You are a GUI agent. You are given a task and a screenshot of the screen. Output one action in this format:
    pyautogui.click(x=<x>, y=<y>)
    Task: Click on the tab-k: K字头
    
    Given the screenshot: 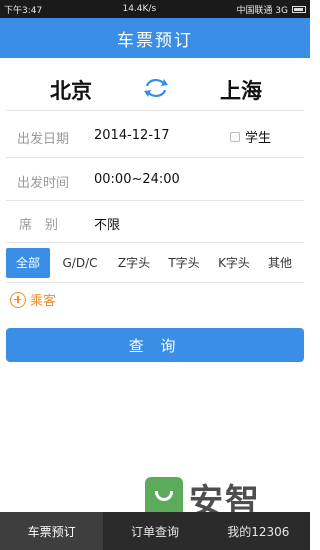 What is the action you would take?
    pyautogui.click(x=234, y=263)
    